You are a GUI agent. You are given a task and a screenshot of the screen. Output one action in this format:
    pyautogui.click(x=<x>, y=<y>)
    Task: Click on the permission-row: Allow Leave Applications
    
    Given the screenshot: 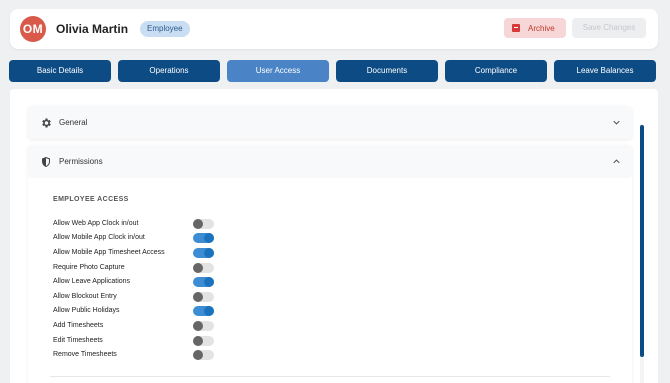 What is the action you would take?
    pyautogui.click(x=138, y=283)
    